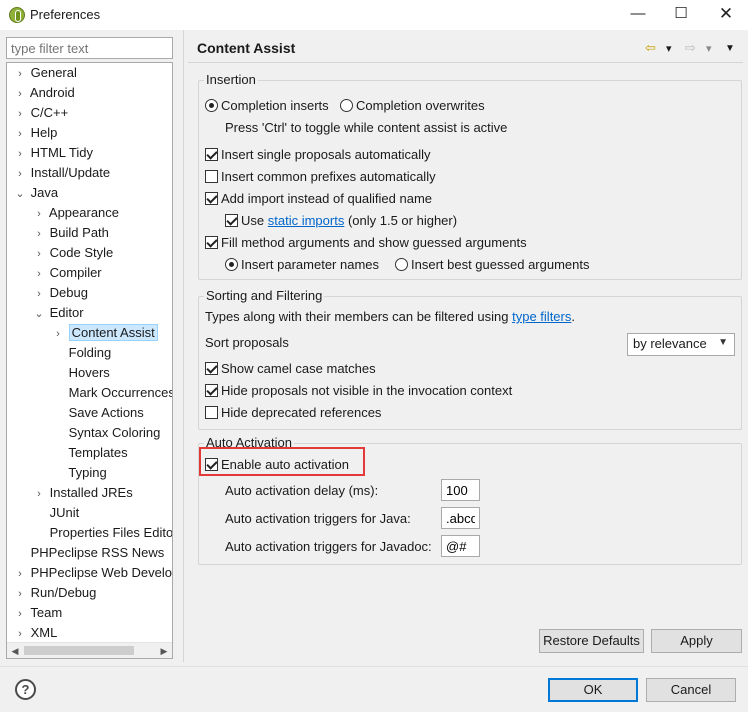  Describe the element at coordinates (696, 641) in the screenshot. I see `apply-button: Apply` at that location.